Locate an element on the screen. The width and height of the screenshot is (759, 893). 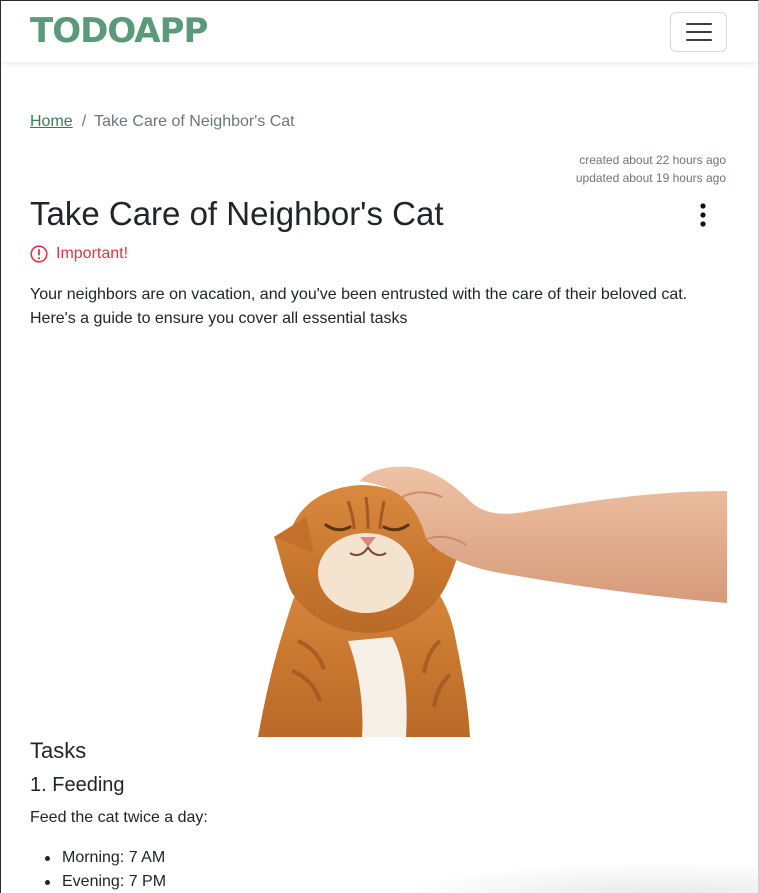
navbar: TODOAPP is located at coordinates (379, 31).